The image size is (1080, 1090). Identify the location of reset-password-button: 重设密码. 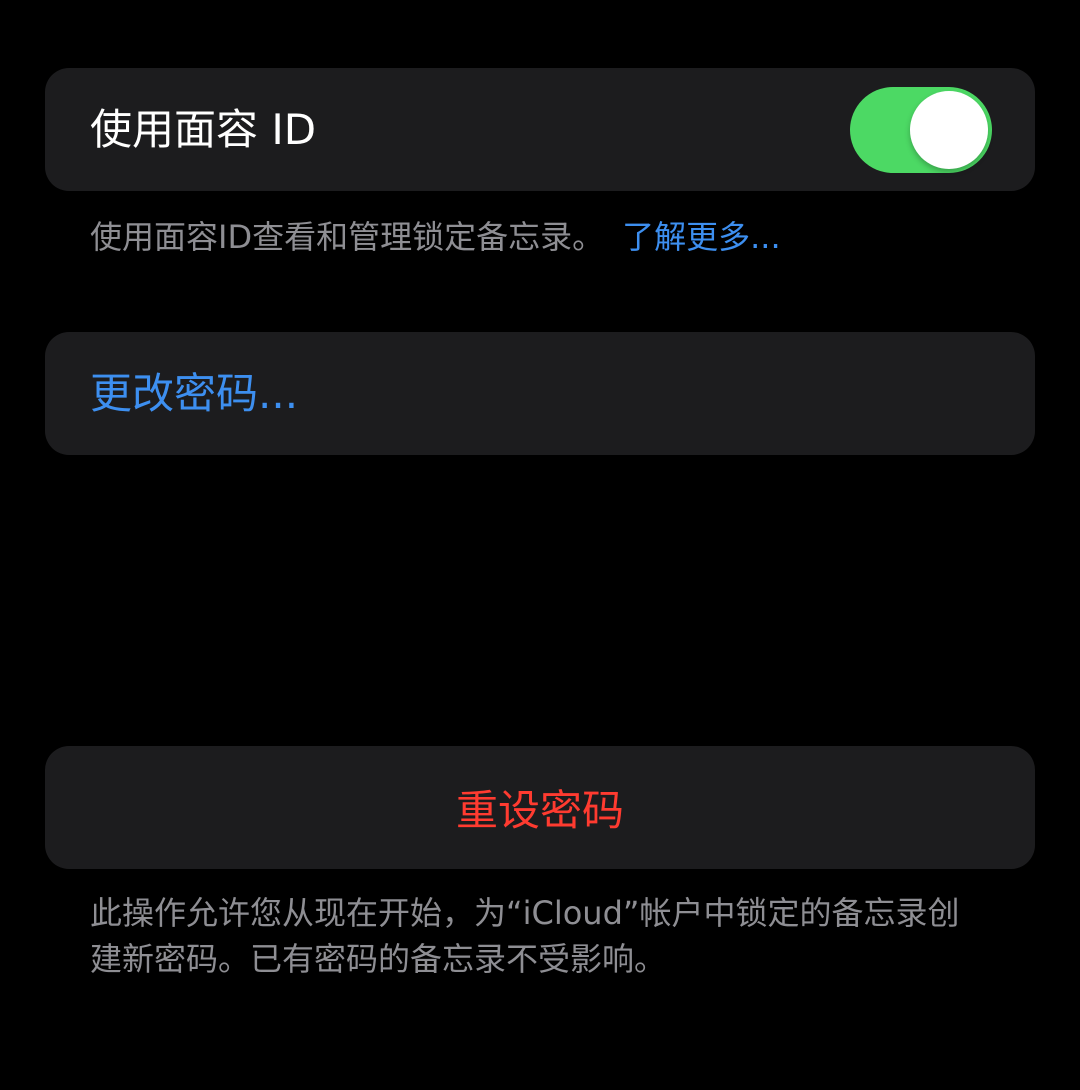
(540, 807).